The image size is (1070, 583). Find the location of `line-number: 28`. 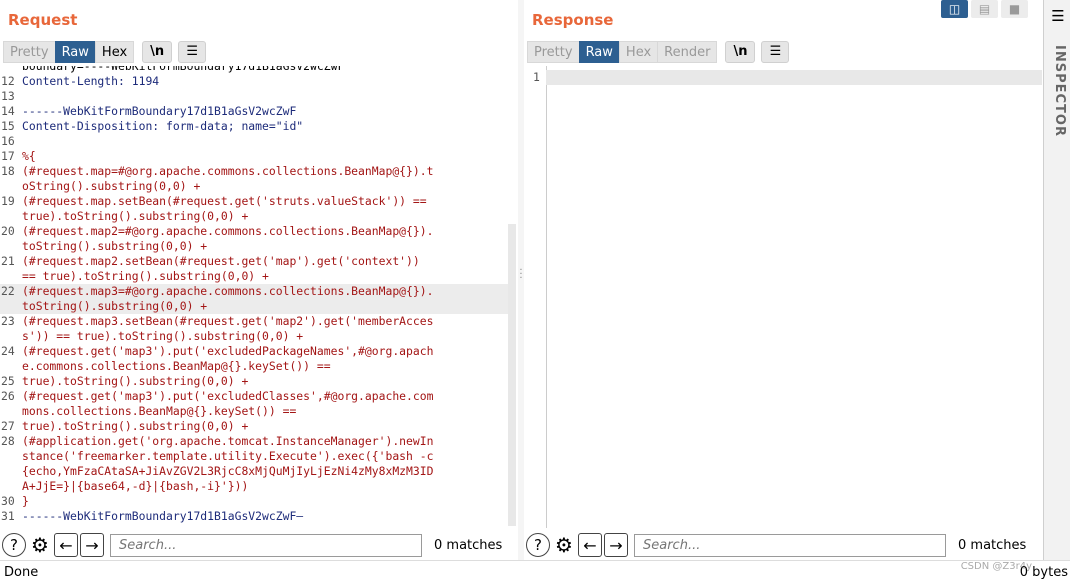

line-number: 28 is located at coordinates (8, 441).